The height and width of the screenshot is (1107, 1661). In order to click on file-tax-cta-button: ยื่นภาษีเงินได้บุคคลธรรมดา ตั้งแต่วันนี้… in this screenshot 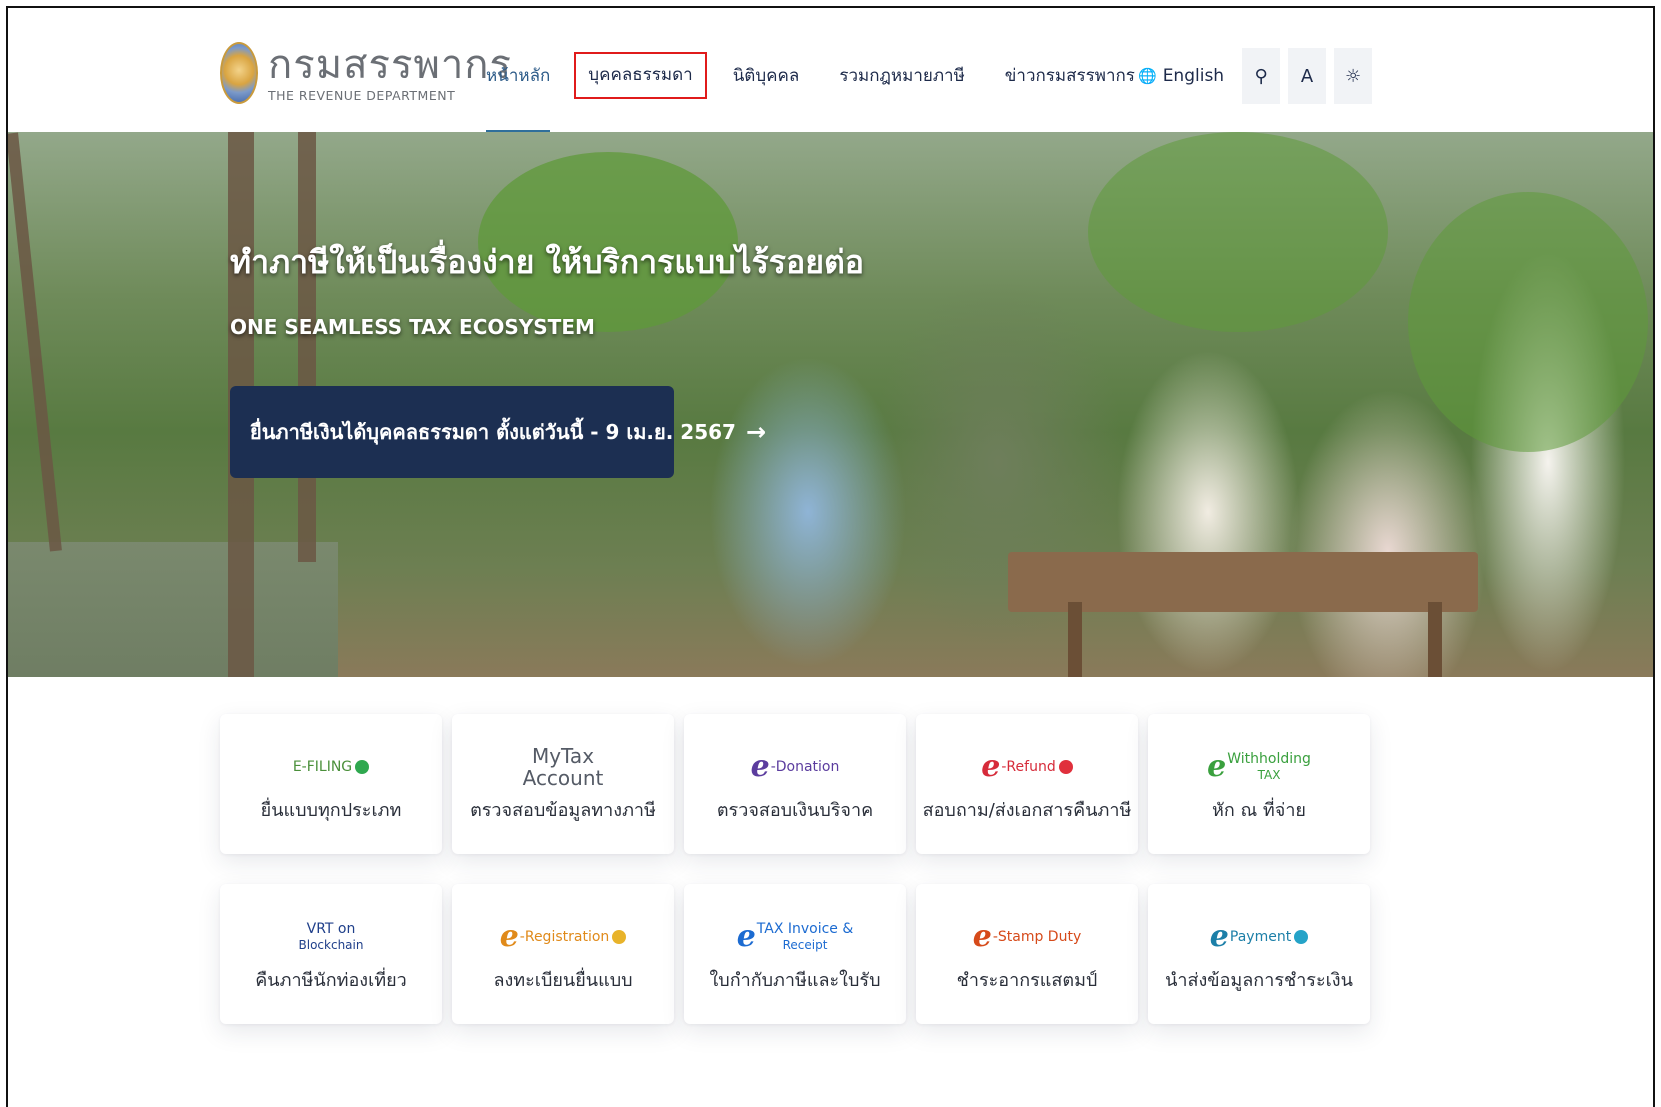, I will do `click(498, 432)`.